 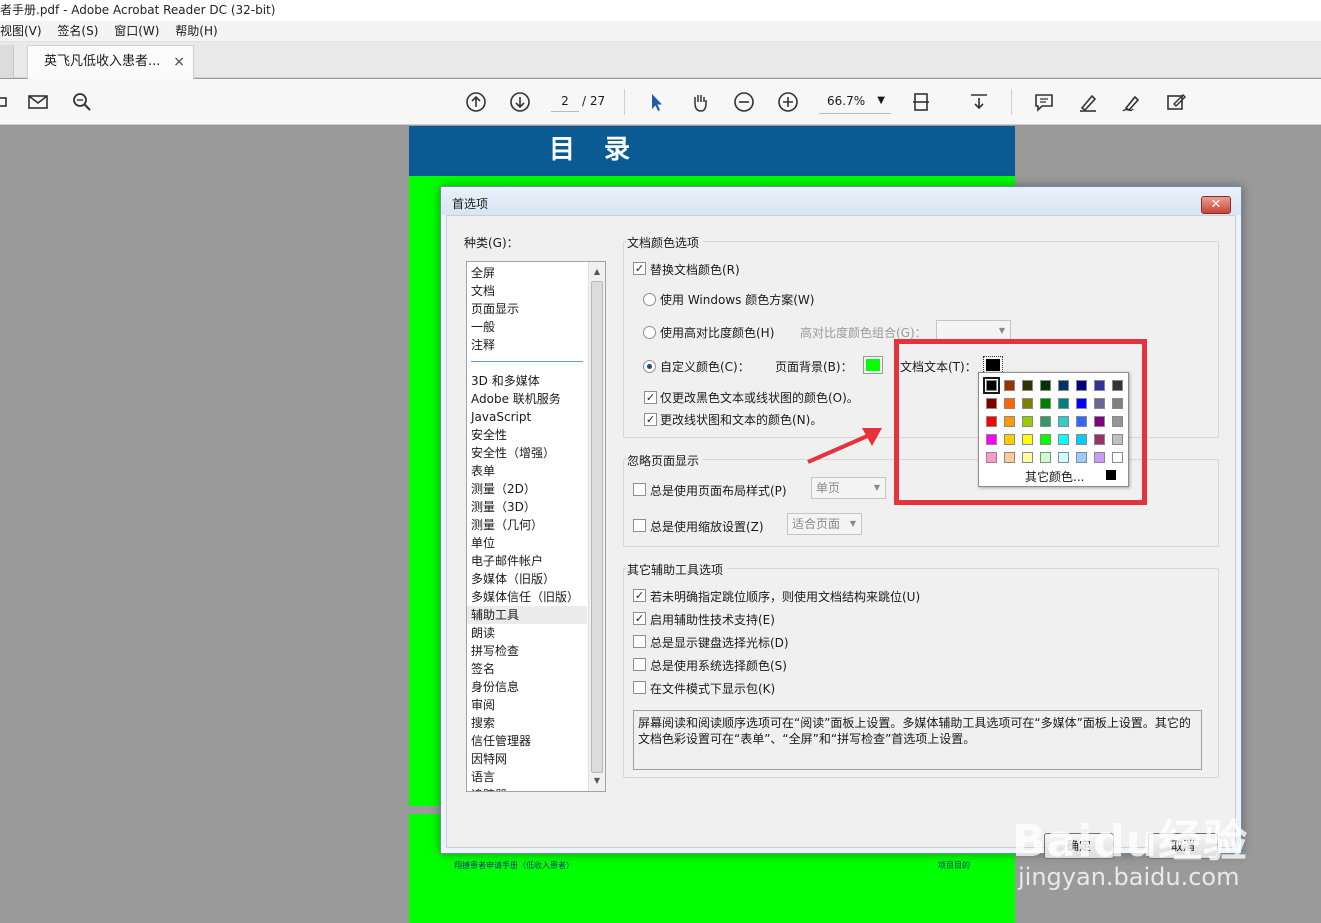 I want to click on page-number-input: 2, so click(x=565, y=101).